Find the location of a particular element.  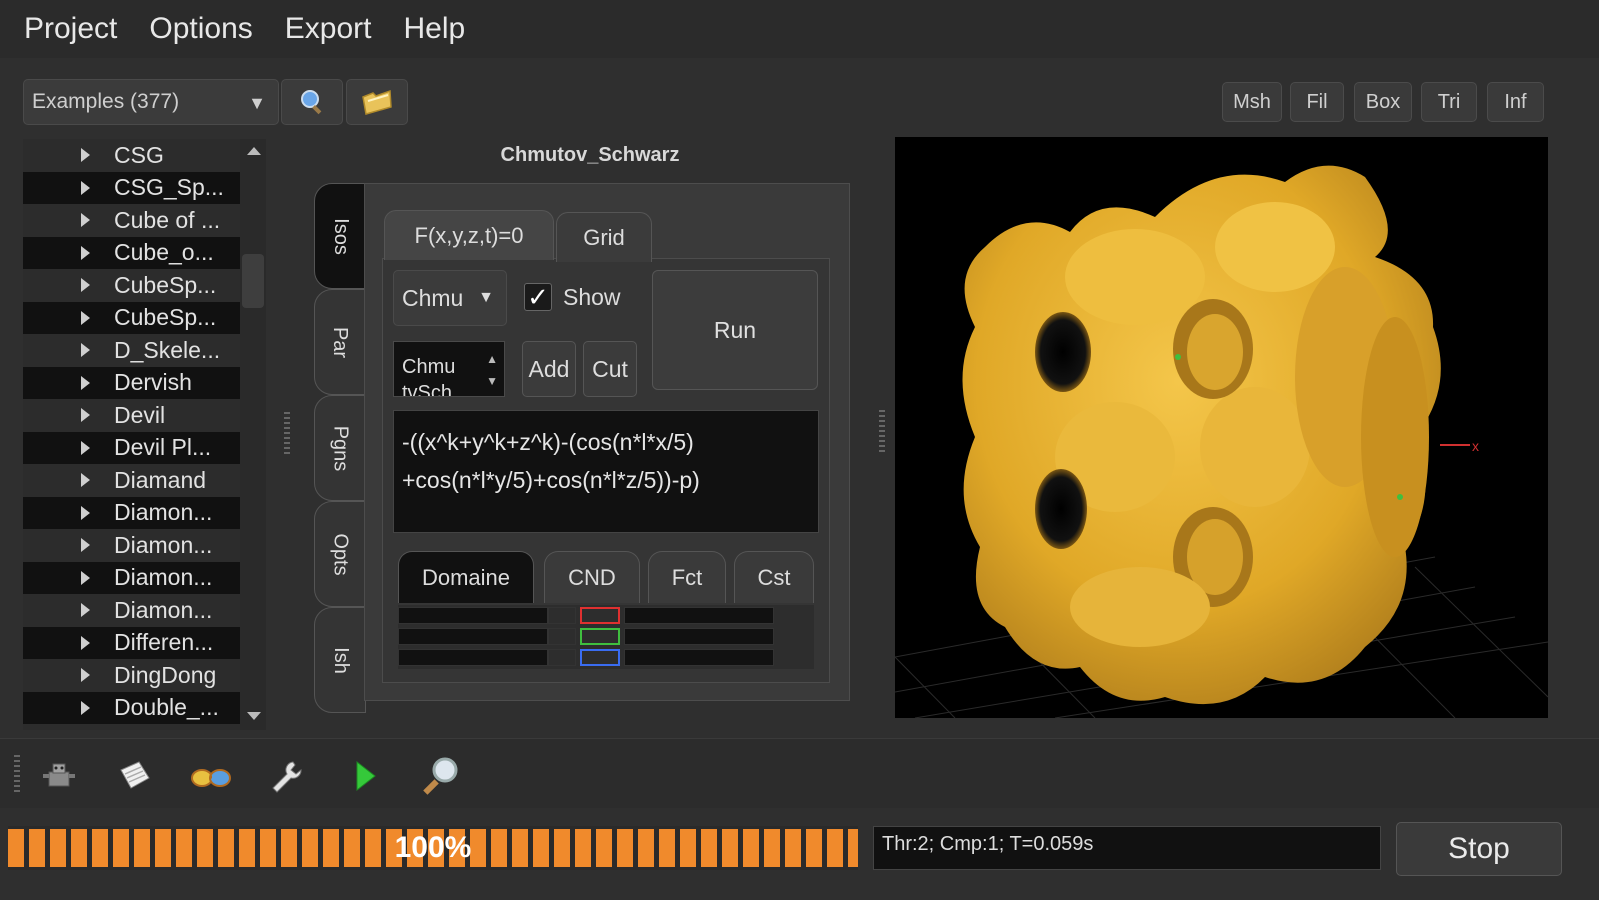

zoom-button is located at coordinates (441, 776).